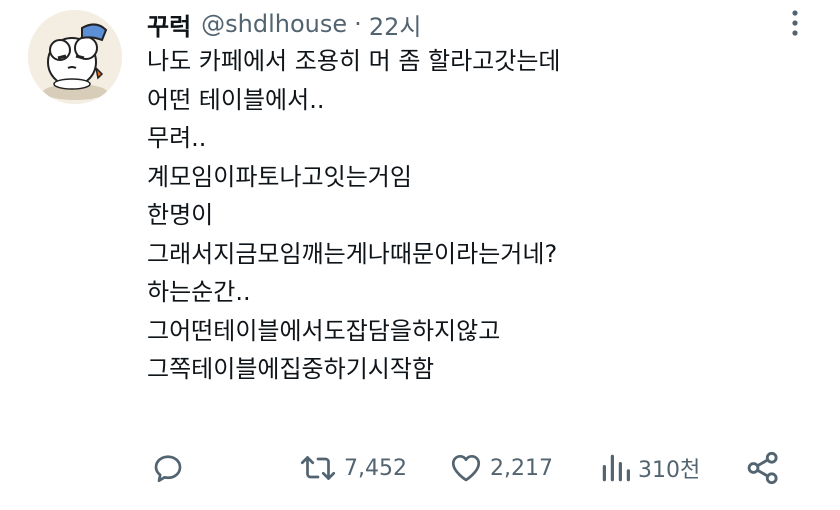  What do you see at coordinates (236, 99) in the screenshot?
I see `tweet-line: 어떤 테이블에서..` at bounding box center [236, 99].